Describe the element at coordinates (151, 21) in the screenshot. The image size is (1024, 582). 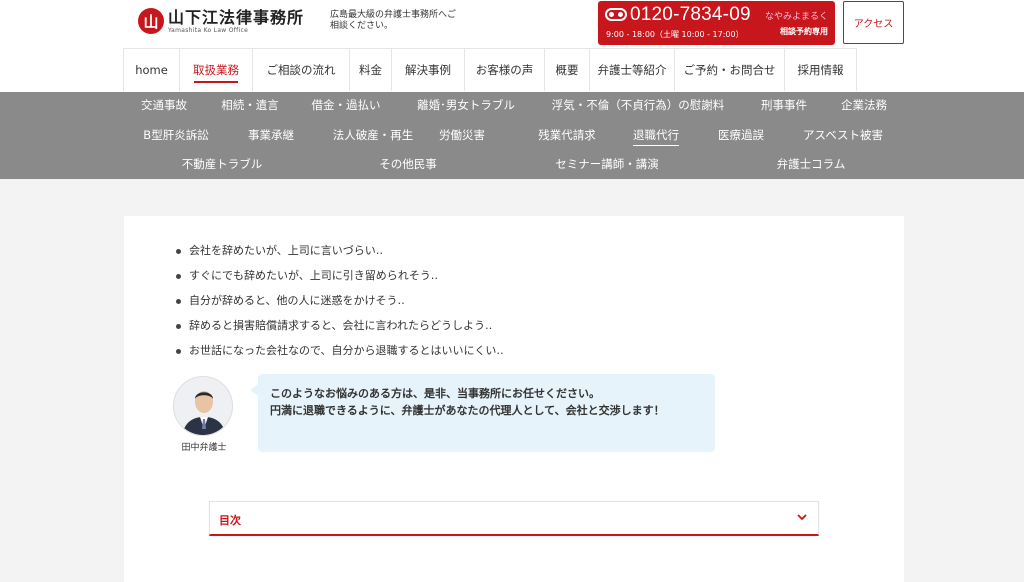
I see `logo-mark: 山` at that location.